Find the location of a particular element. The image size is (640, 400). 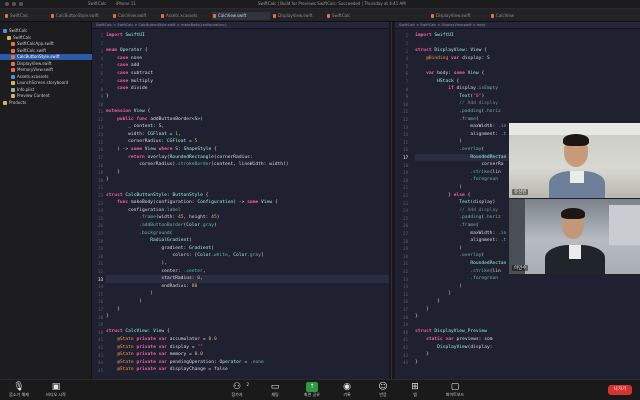

code-line: .strike(lin is located at coordinates (457, 173).